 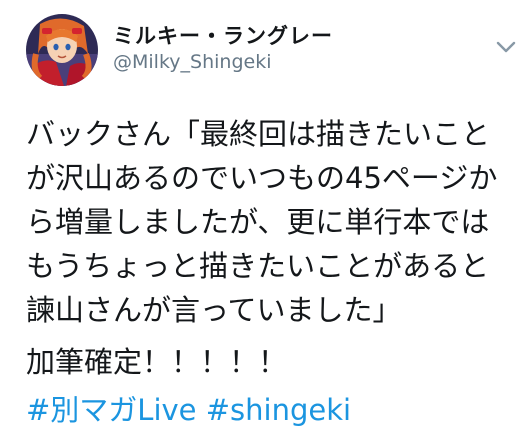 I want to click on hashtag-link: #shingeki, so click(x=278, y=410).